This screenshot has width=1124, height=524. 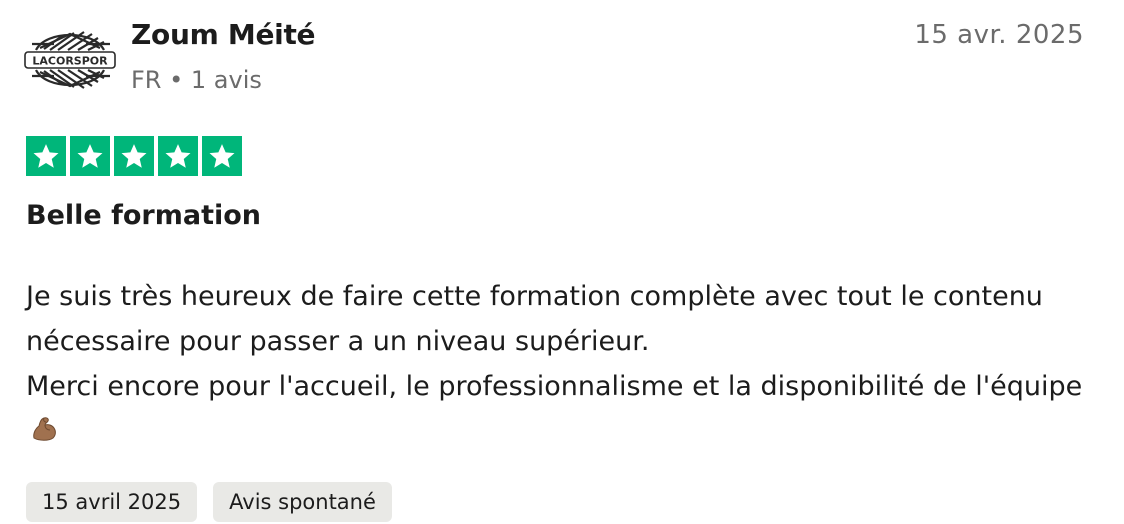 I want to click on lacorspor-logo: LACORSPOR, so click(x=70, y=60).